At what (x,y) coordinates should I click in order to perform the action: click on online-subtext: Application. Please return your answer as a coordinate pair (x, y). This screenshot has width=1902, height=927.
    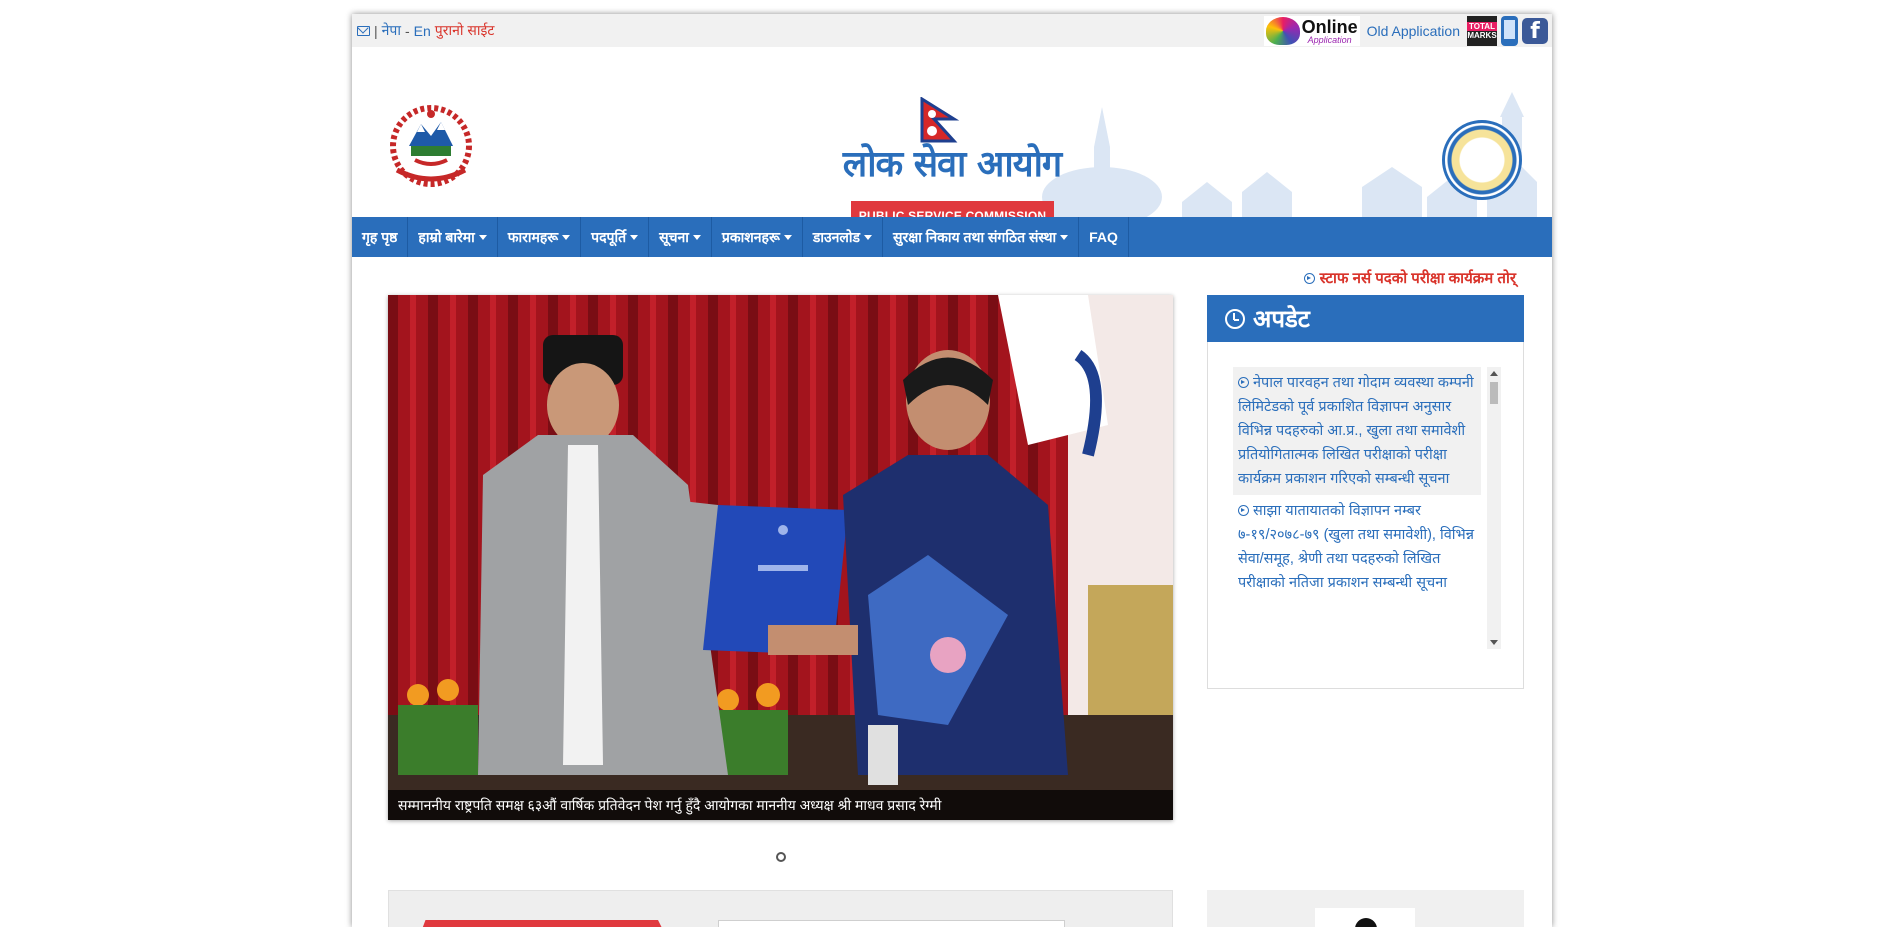
    Looking at the image, I should click on (1329, 39).